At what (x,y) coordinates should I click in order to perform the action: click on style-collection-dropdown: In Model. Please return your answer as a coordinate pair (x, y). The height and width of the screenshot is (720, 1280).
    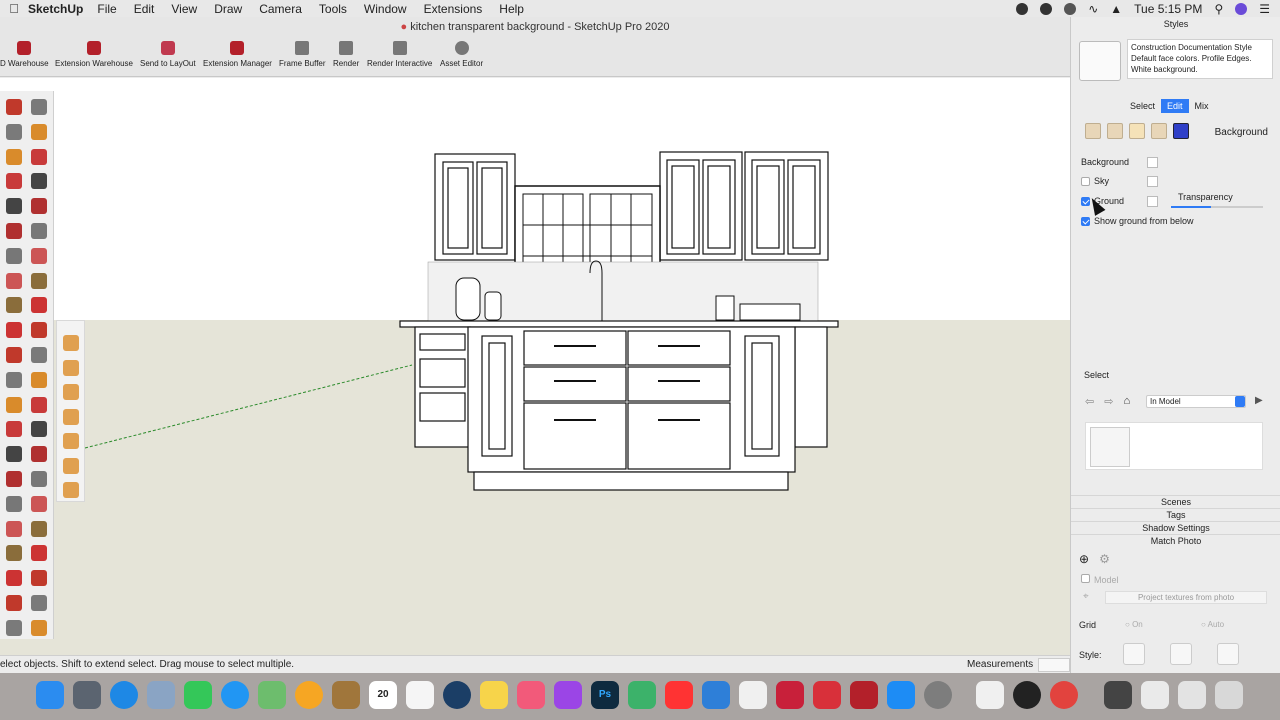
    Looking at the image, I should click on (1196, 401).